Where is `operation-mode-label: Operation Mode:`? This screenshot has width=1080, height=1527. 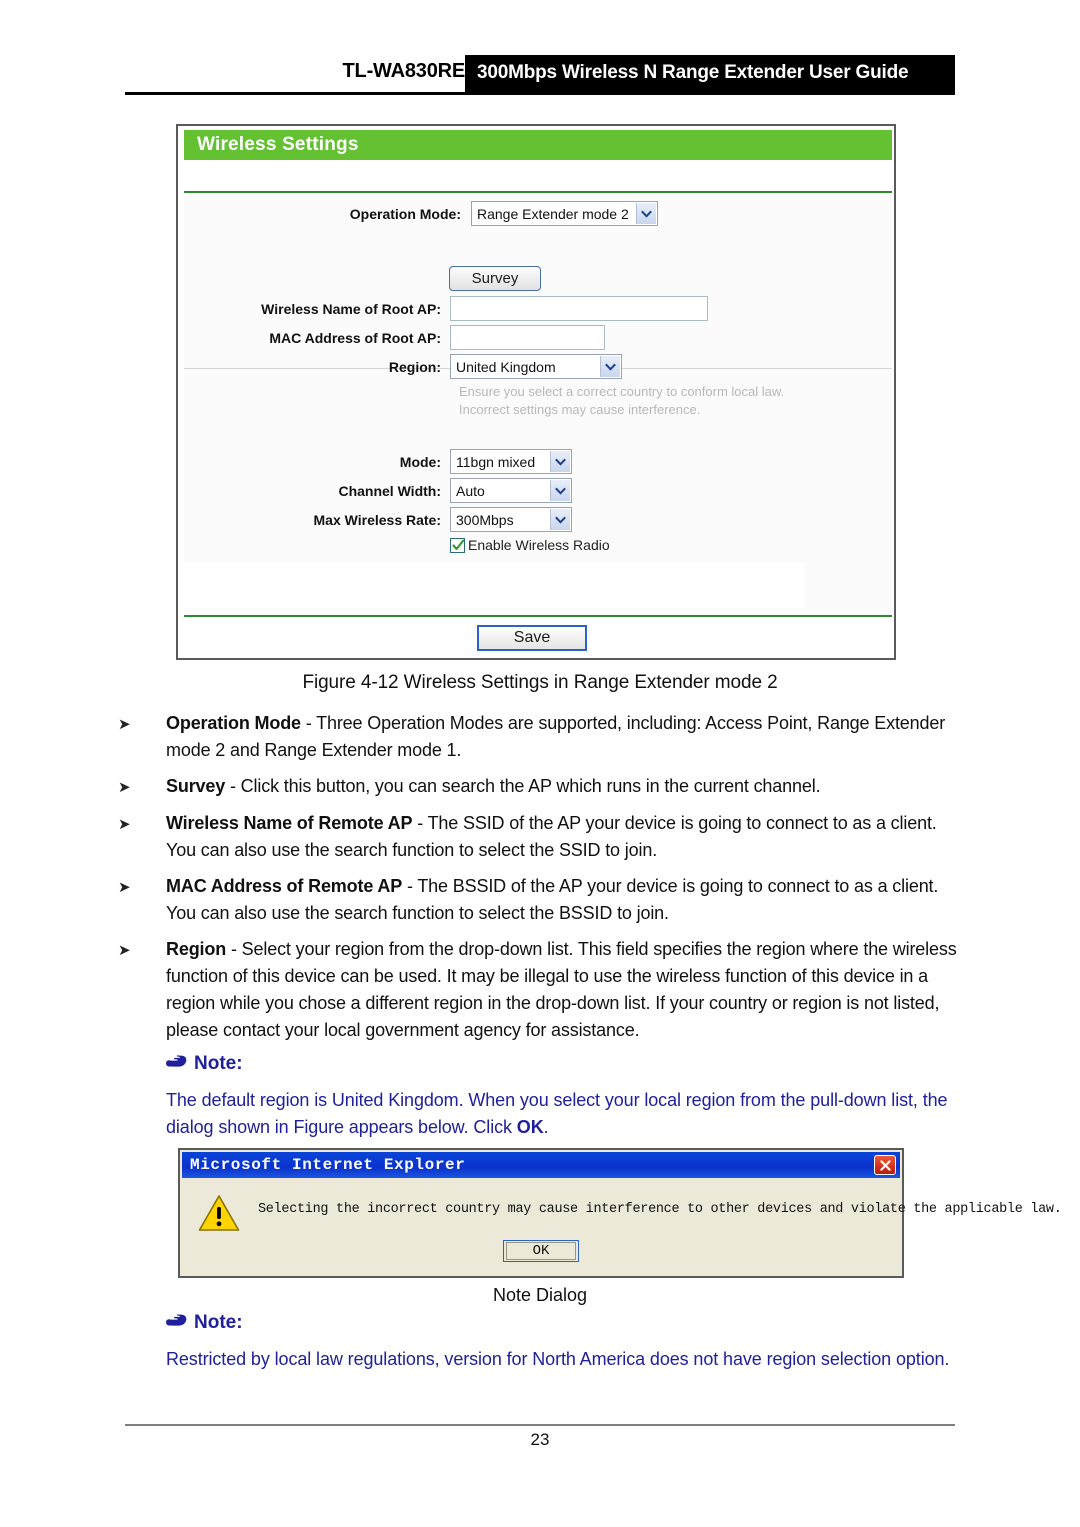
operation-mode-label: Operation Mode: is located at coordinates (405, 213).